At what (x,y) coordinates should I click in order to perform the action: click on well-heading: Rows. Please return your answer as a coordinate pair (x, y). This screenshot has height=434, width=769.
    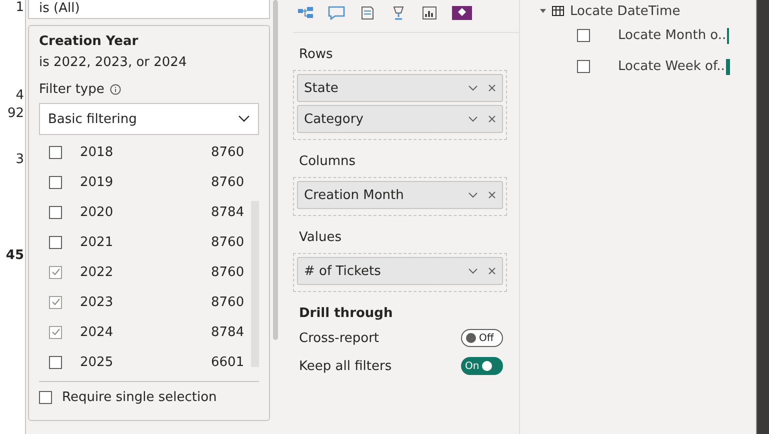
    Looking at the image, I should click on (316, 54).